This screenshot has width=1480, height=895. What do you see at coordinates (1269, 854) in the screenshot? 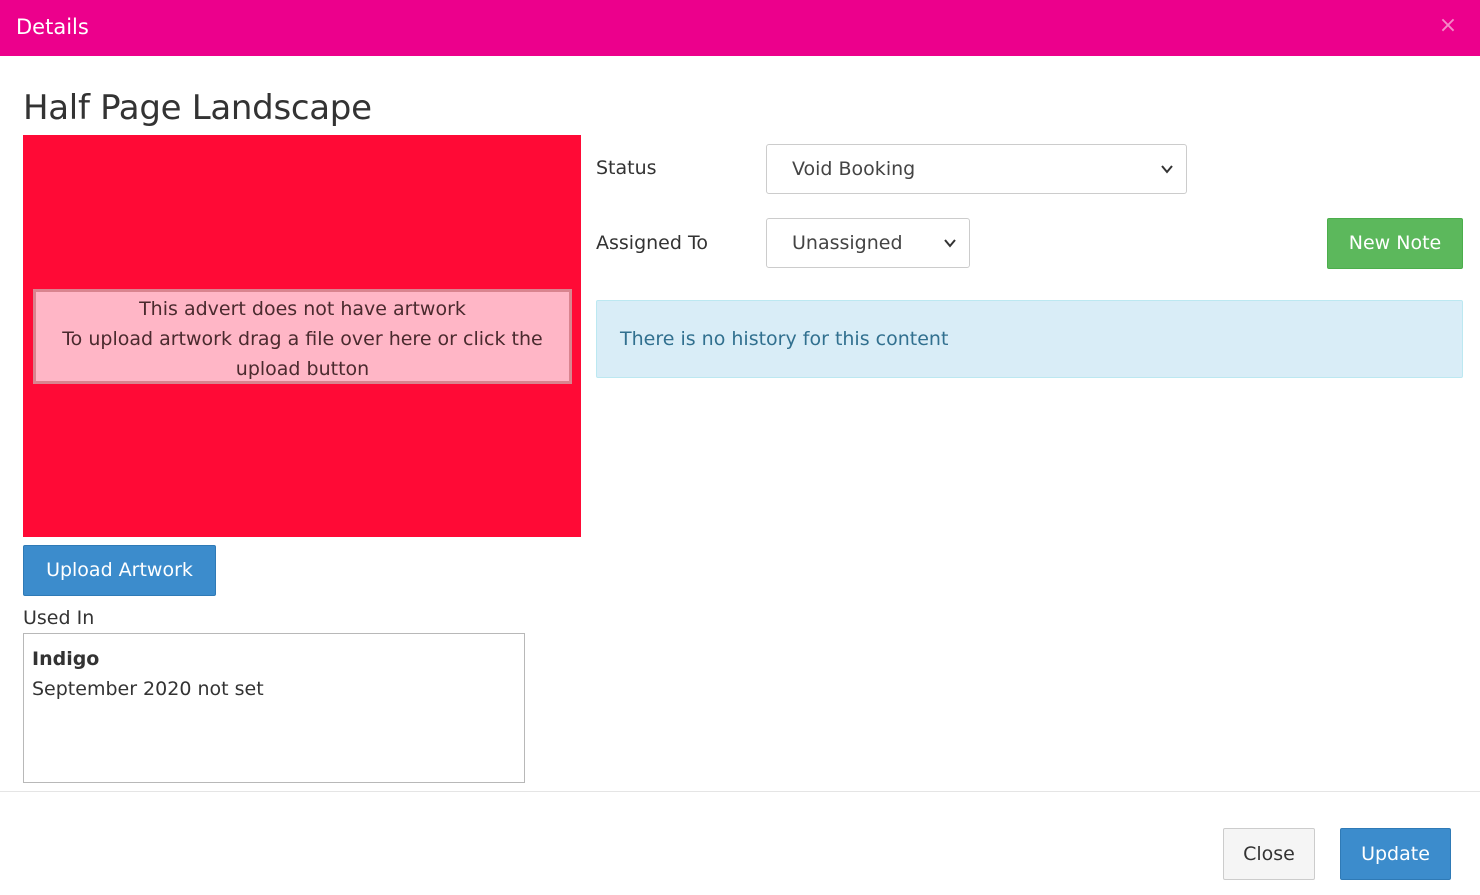
I see `close-button: Close` at bounding box center [1269, 854].